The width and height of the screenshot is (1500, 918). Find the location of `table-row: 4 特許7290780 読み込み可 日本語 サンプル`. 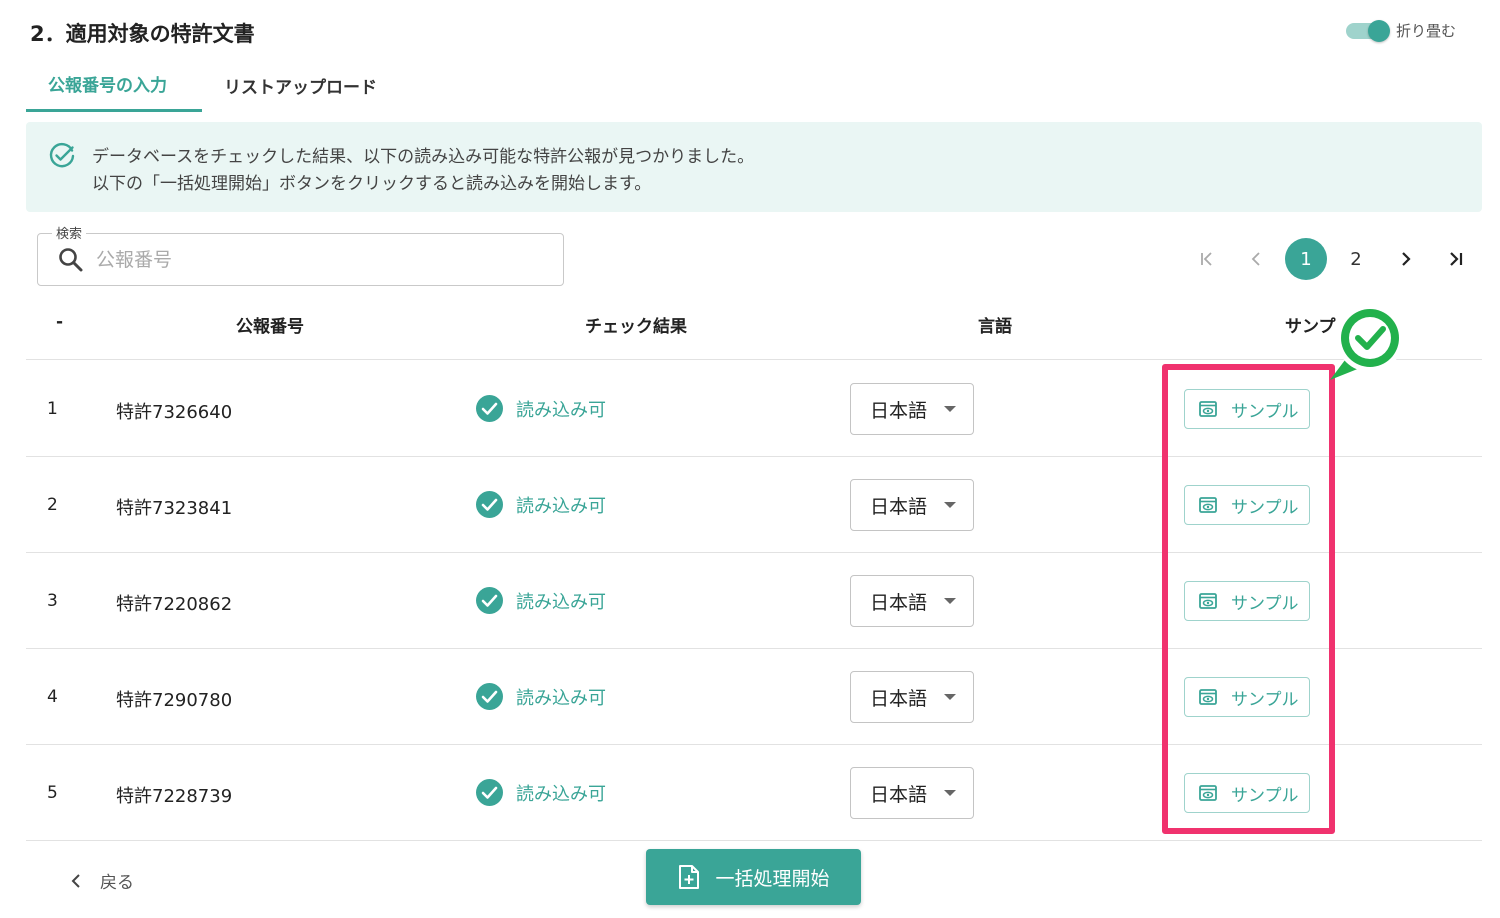

table-row: 4 特許7290780 読み込み可 日本語 サンプル is located at coordinates (754, 697).